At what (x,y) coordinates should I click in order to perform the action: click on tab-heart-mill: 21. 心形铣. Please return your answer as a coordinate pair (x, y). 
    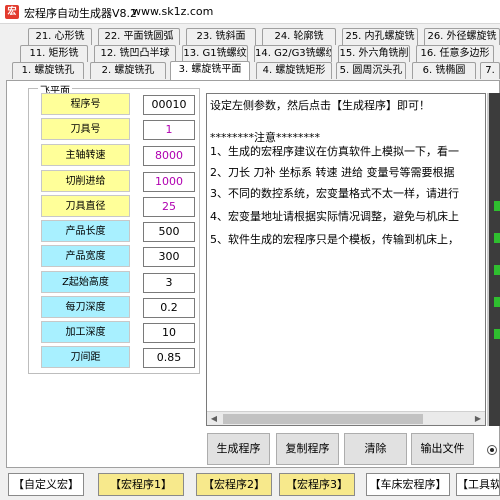
    Looking at the image, I should click on (60, 36).